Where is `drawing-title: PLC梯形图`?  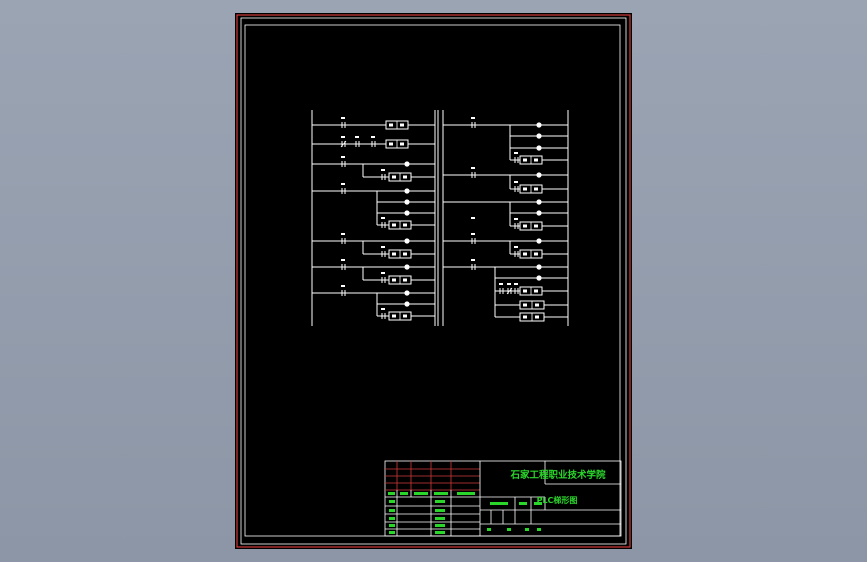
drawing-title: PLC梯形图 is located at coordinates (557, 500).